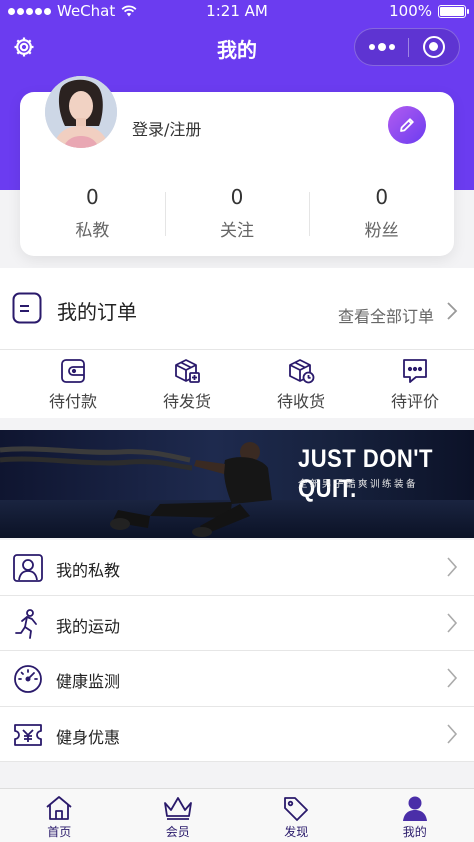  I want to click on tab-label: 首页, so click(59, 832).